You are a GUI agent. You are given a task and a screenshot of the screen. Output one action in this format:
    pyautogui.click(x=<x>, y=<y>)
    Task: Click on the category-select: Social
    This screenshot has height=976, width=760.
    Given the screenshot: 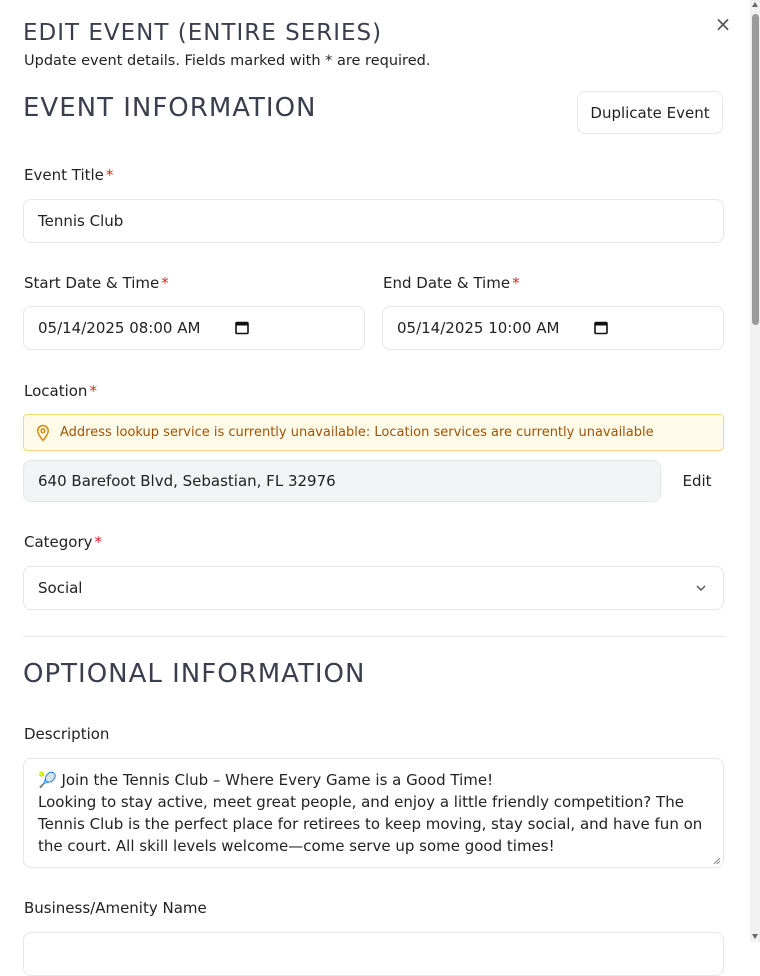 What is the action you would take?
    pyautogui.click(x=373, y=588)
    